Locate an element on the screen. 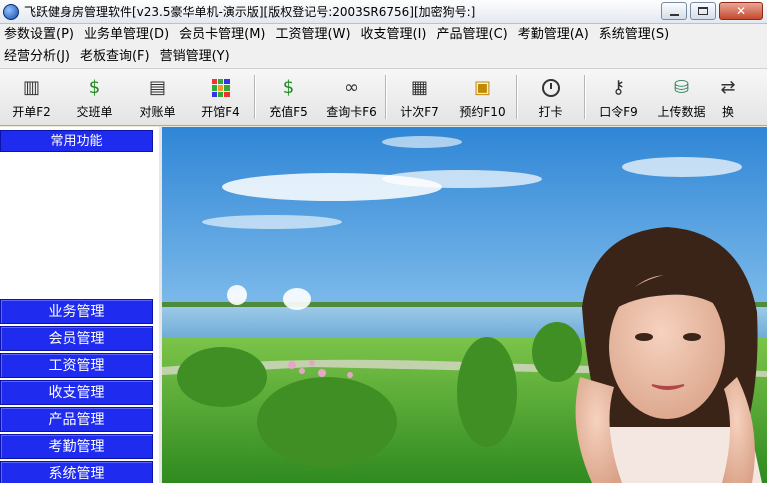 The image size is (767, 483). shift-handover-button: $ 交班单 is located at coordinates (94, 97).